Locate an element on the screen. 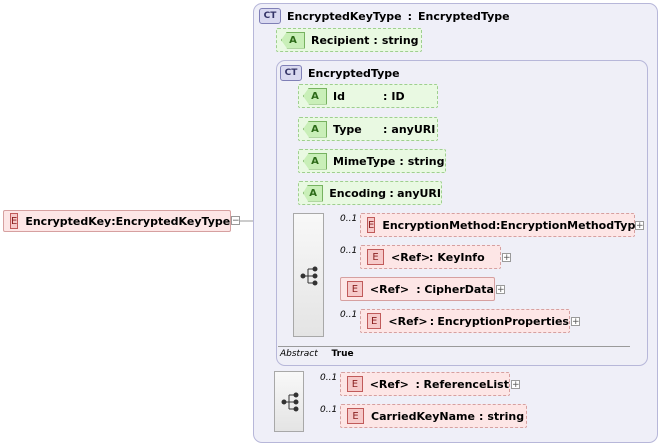  element-carriedkeyname: E CarriedKeyName : string is located at coordinates (433, 416).